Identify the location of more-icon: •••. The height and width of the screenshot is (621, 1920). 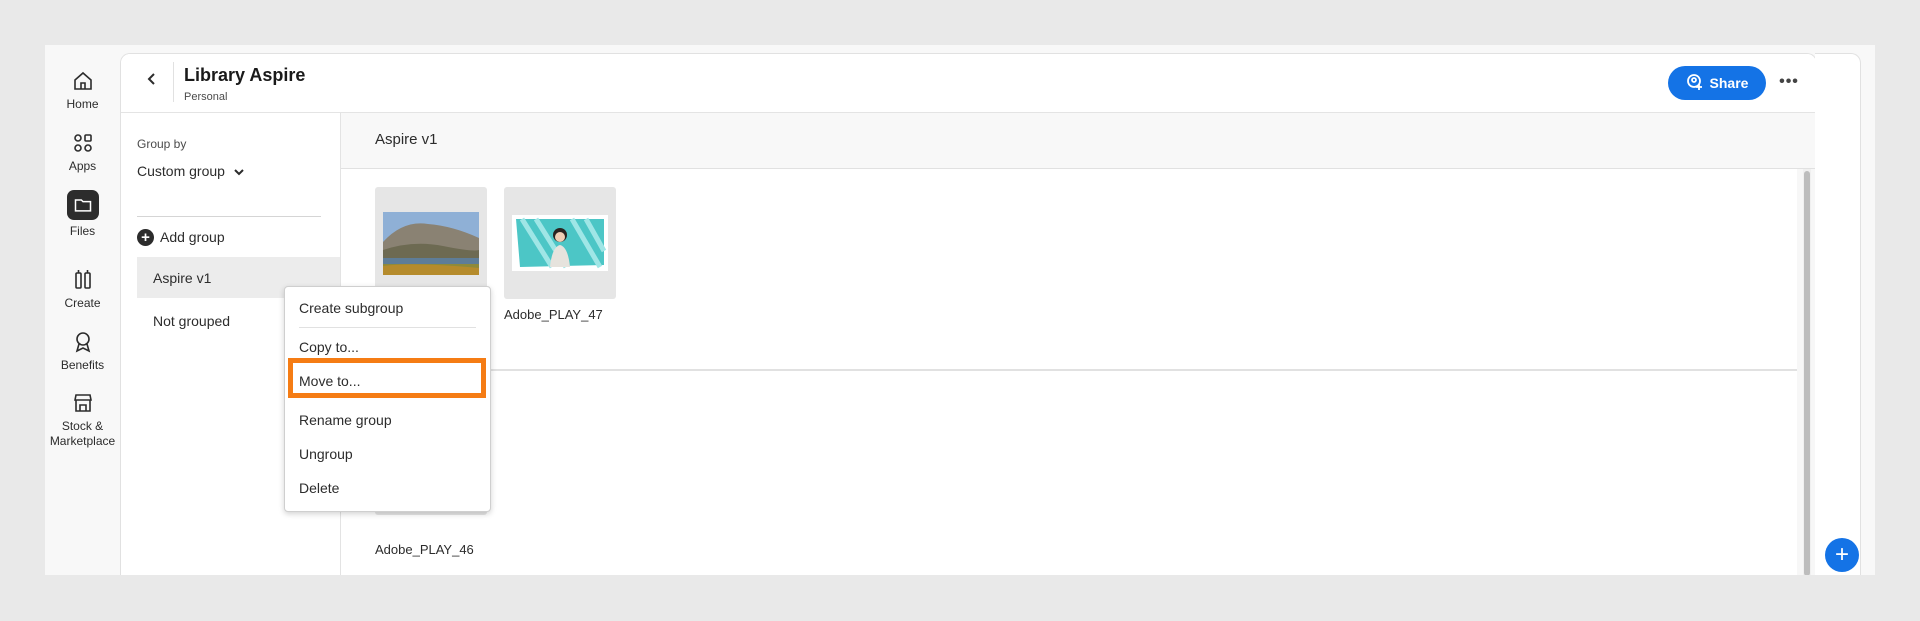
(1789, 81).